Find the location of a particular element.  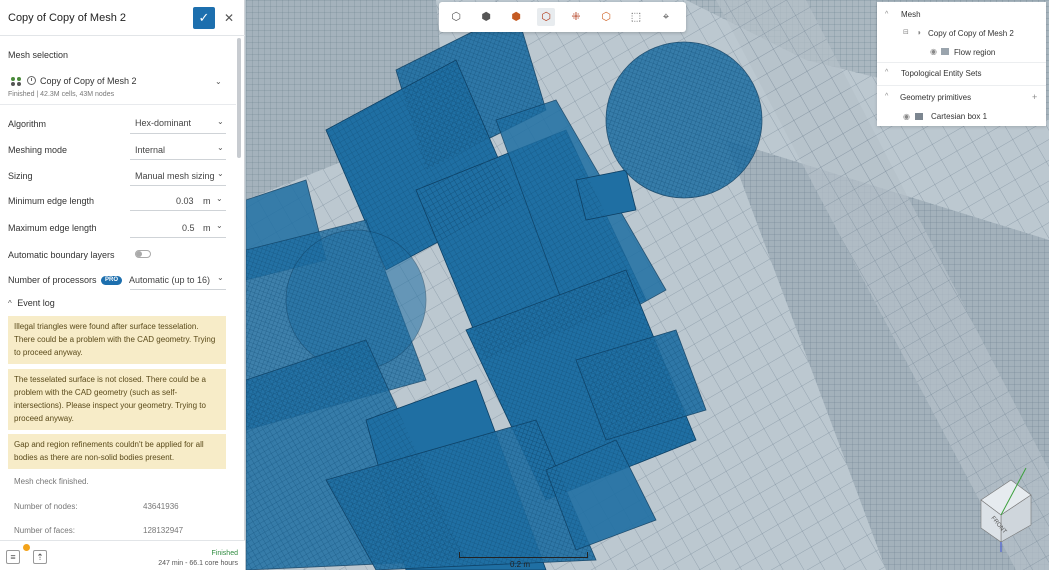

processors-label: Number of processors is located at coordinates (52, 280).